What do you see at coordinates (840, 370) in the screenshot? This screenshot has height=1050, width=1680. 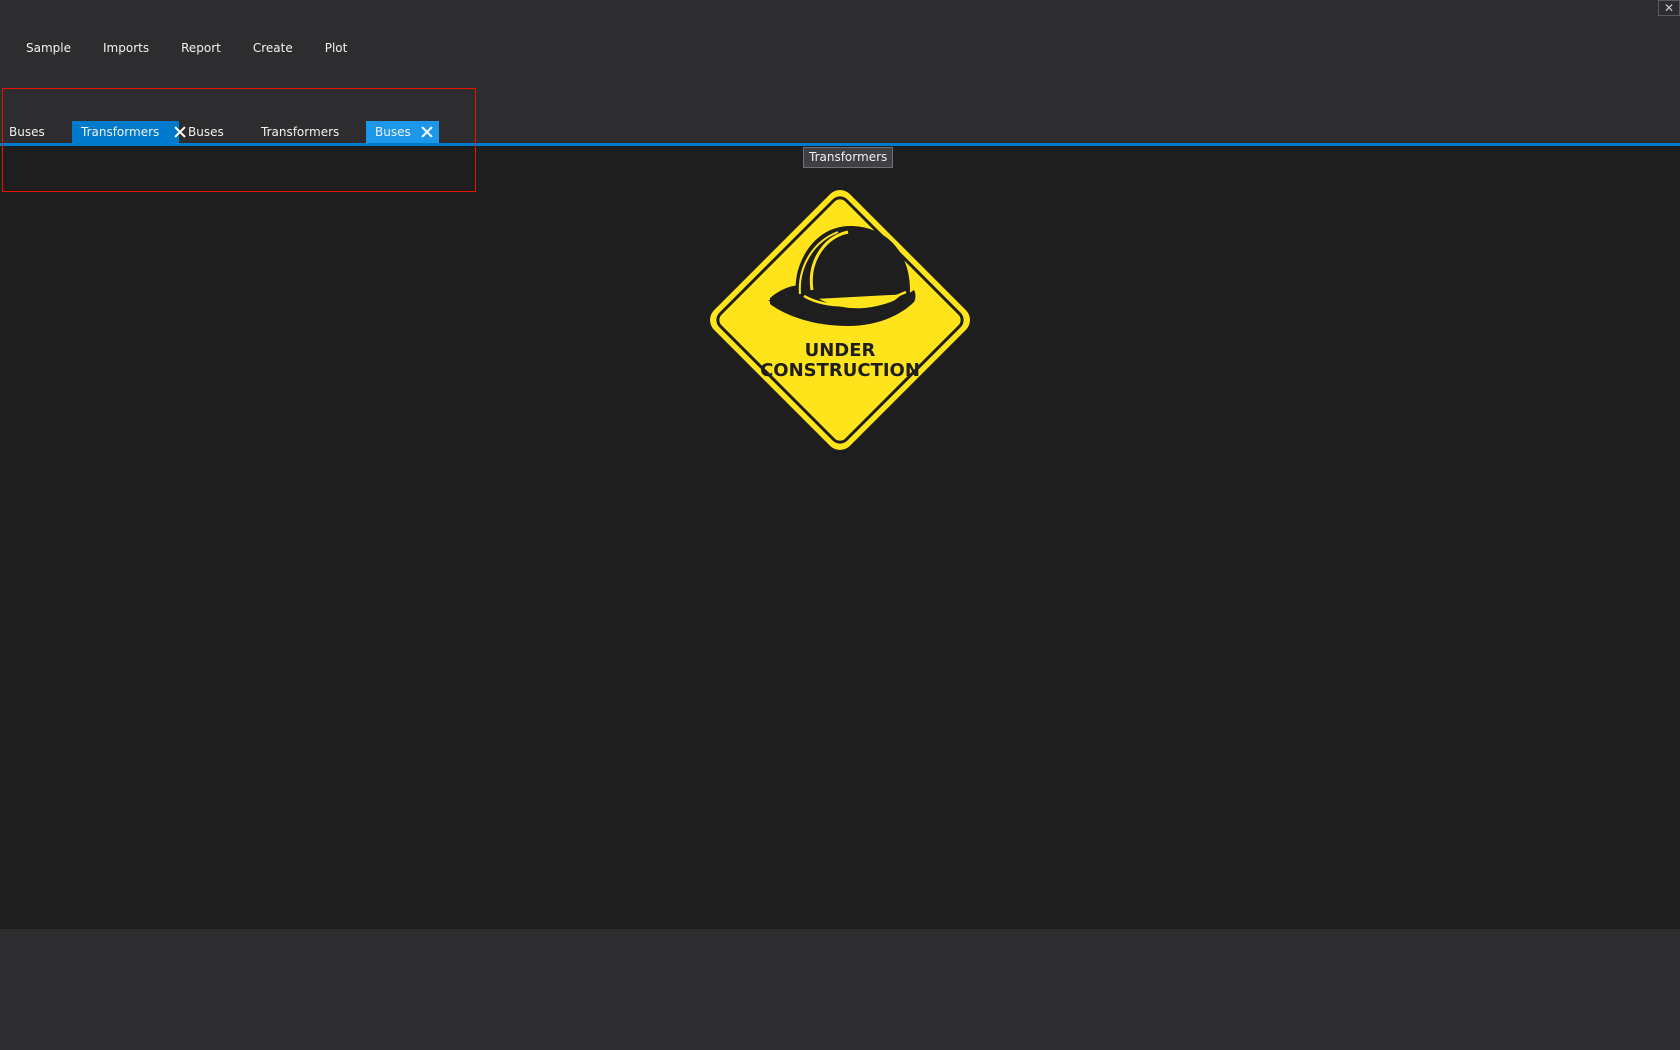 I see `sign-text-construction: CONSTRUCTION` at bounding box center [840, 370].